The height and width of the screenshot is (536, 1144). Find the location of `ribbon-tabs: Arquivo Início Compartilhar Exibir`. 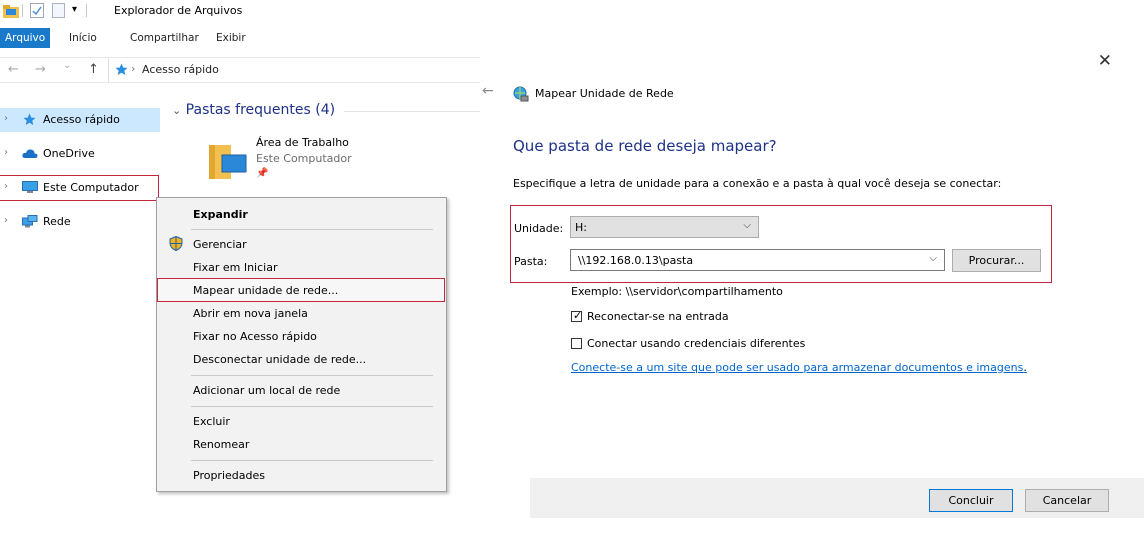

ribbon-tabs: Arquivo Início Compartilhar Exibir is located at coordinates (240, 38).